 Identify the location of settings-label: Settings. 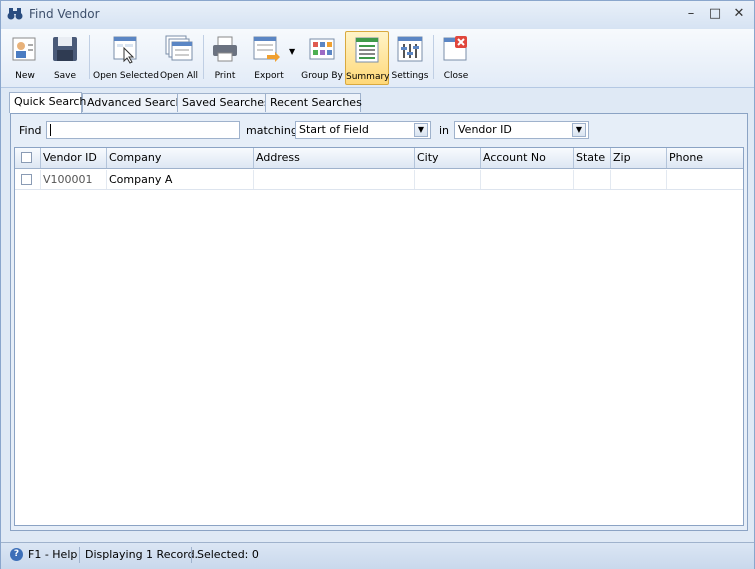
(410, 76).